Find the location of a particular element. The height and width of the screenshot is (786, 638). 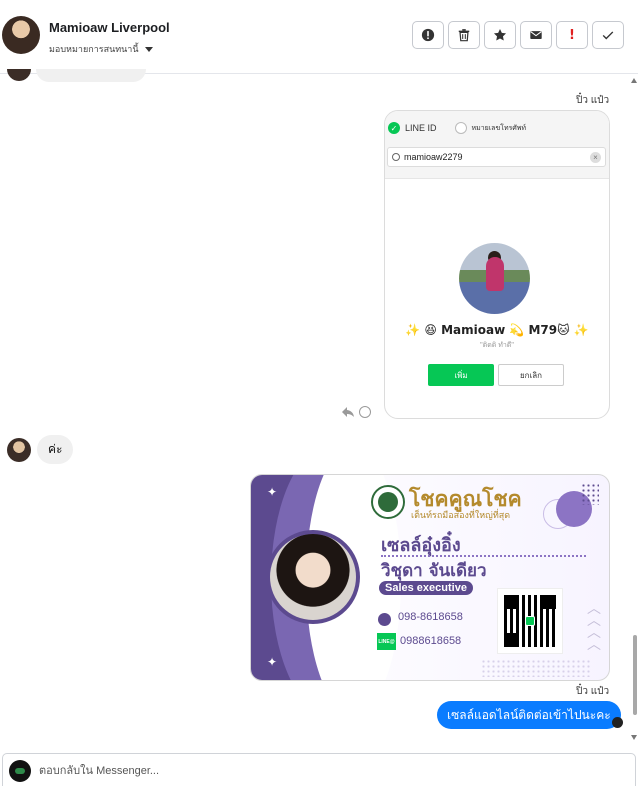

chevron-up-decoration-icon: ︿ ︿ ︿ ︿ is located at coordinates (594, 627).